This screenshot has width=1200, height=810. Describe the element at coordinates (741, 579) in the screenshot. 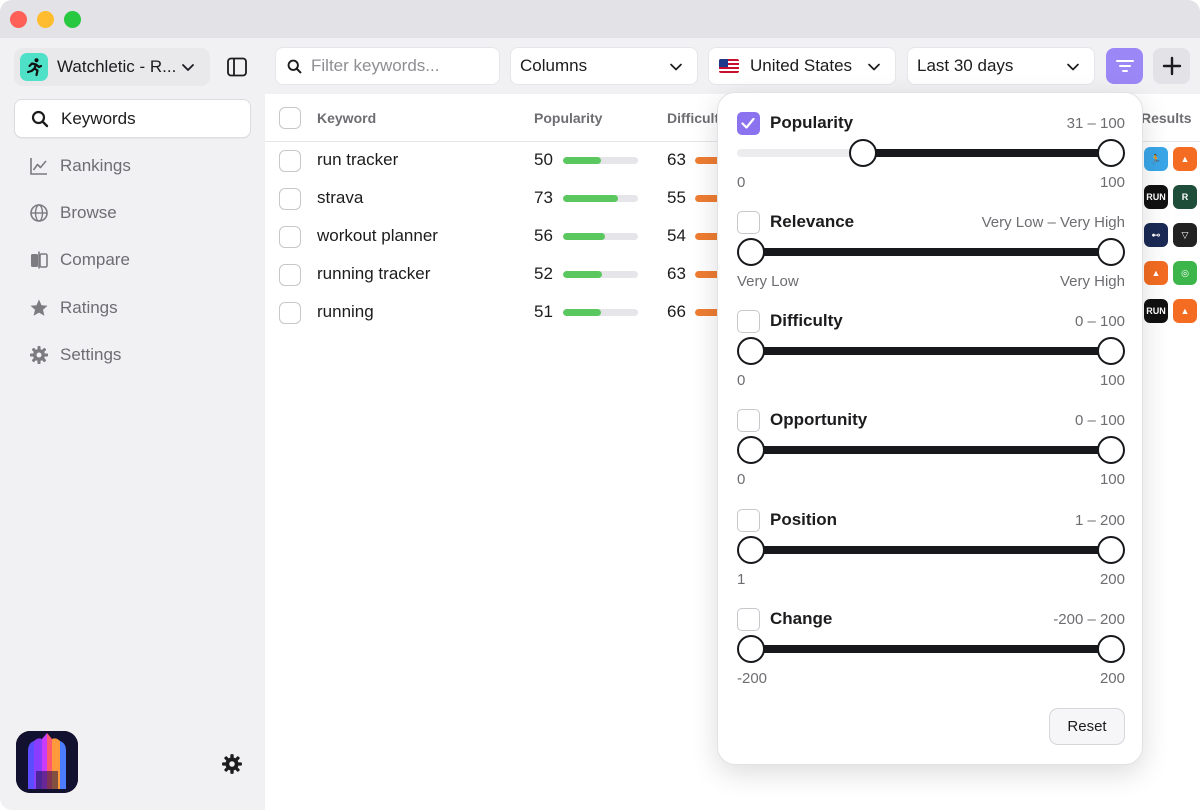

I see `slider-min-label: 1` at that location.